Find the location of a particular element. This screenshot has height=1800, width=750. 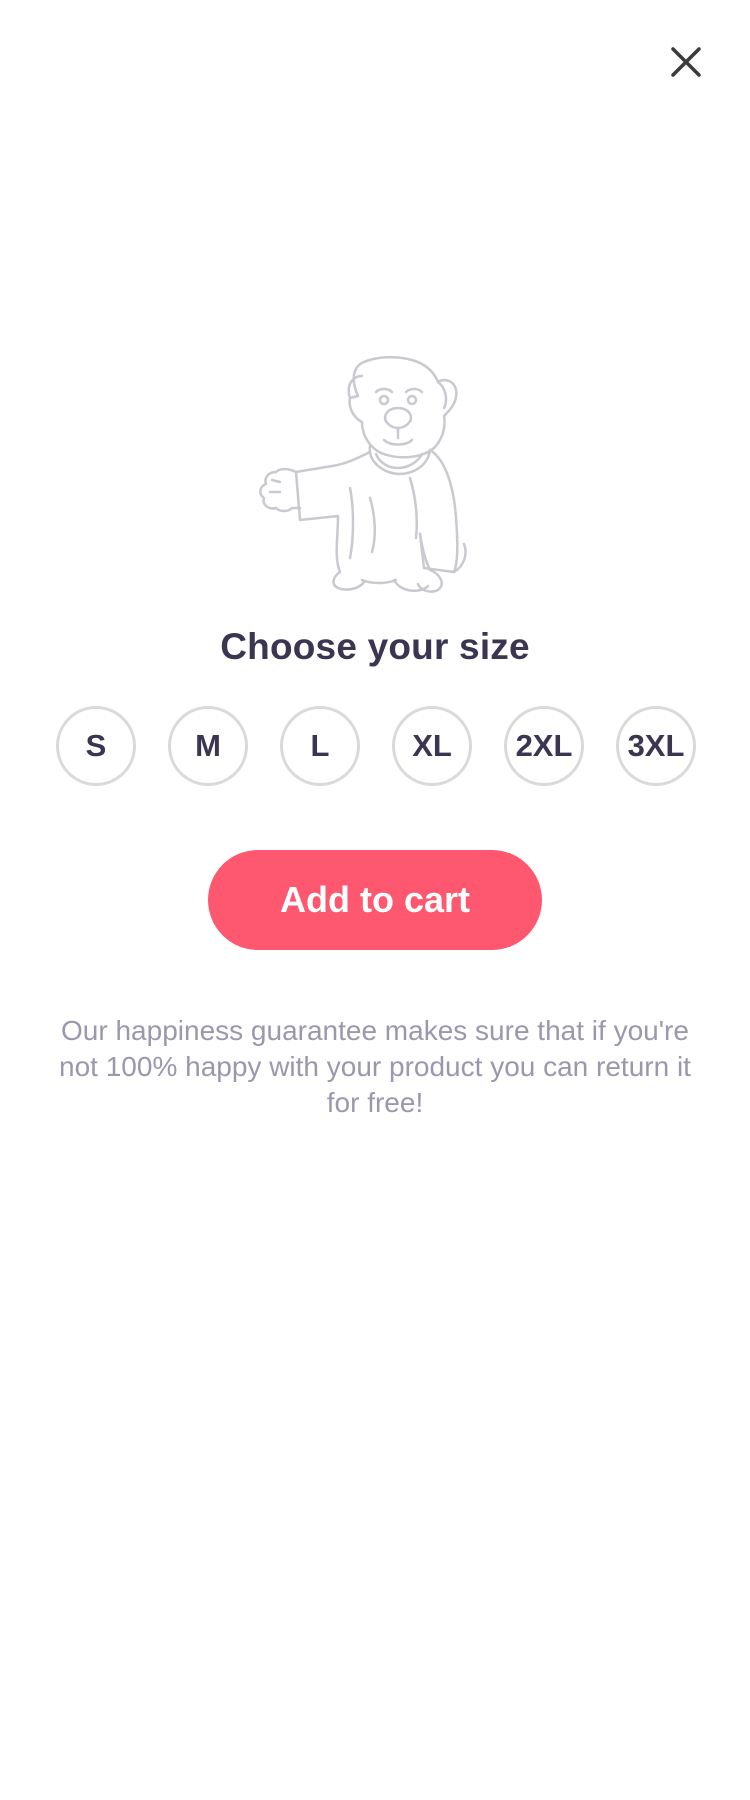

size-option-l: L is located at coordinates (320, 746).